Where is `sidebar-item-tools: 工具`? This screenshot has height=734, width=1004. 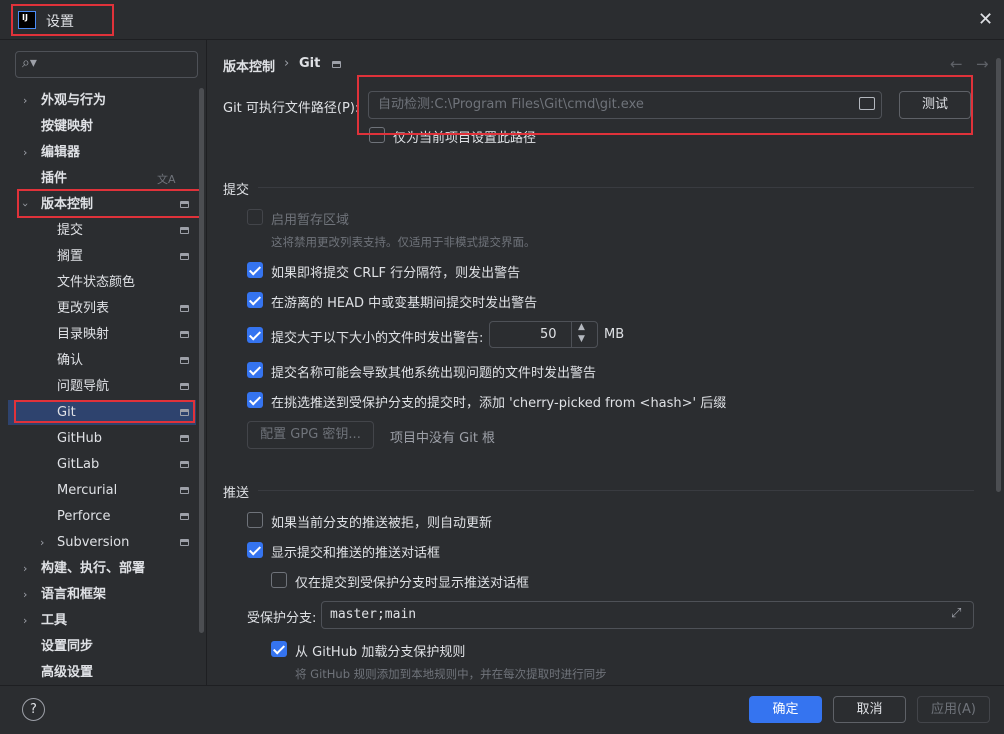
sidebar-item-tools: 工具 is located at coordinates (54, 621).